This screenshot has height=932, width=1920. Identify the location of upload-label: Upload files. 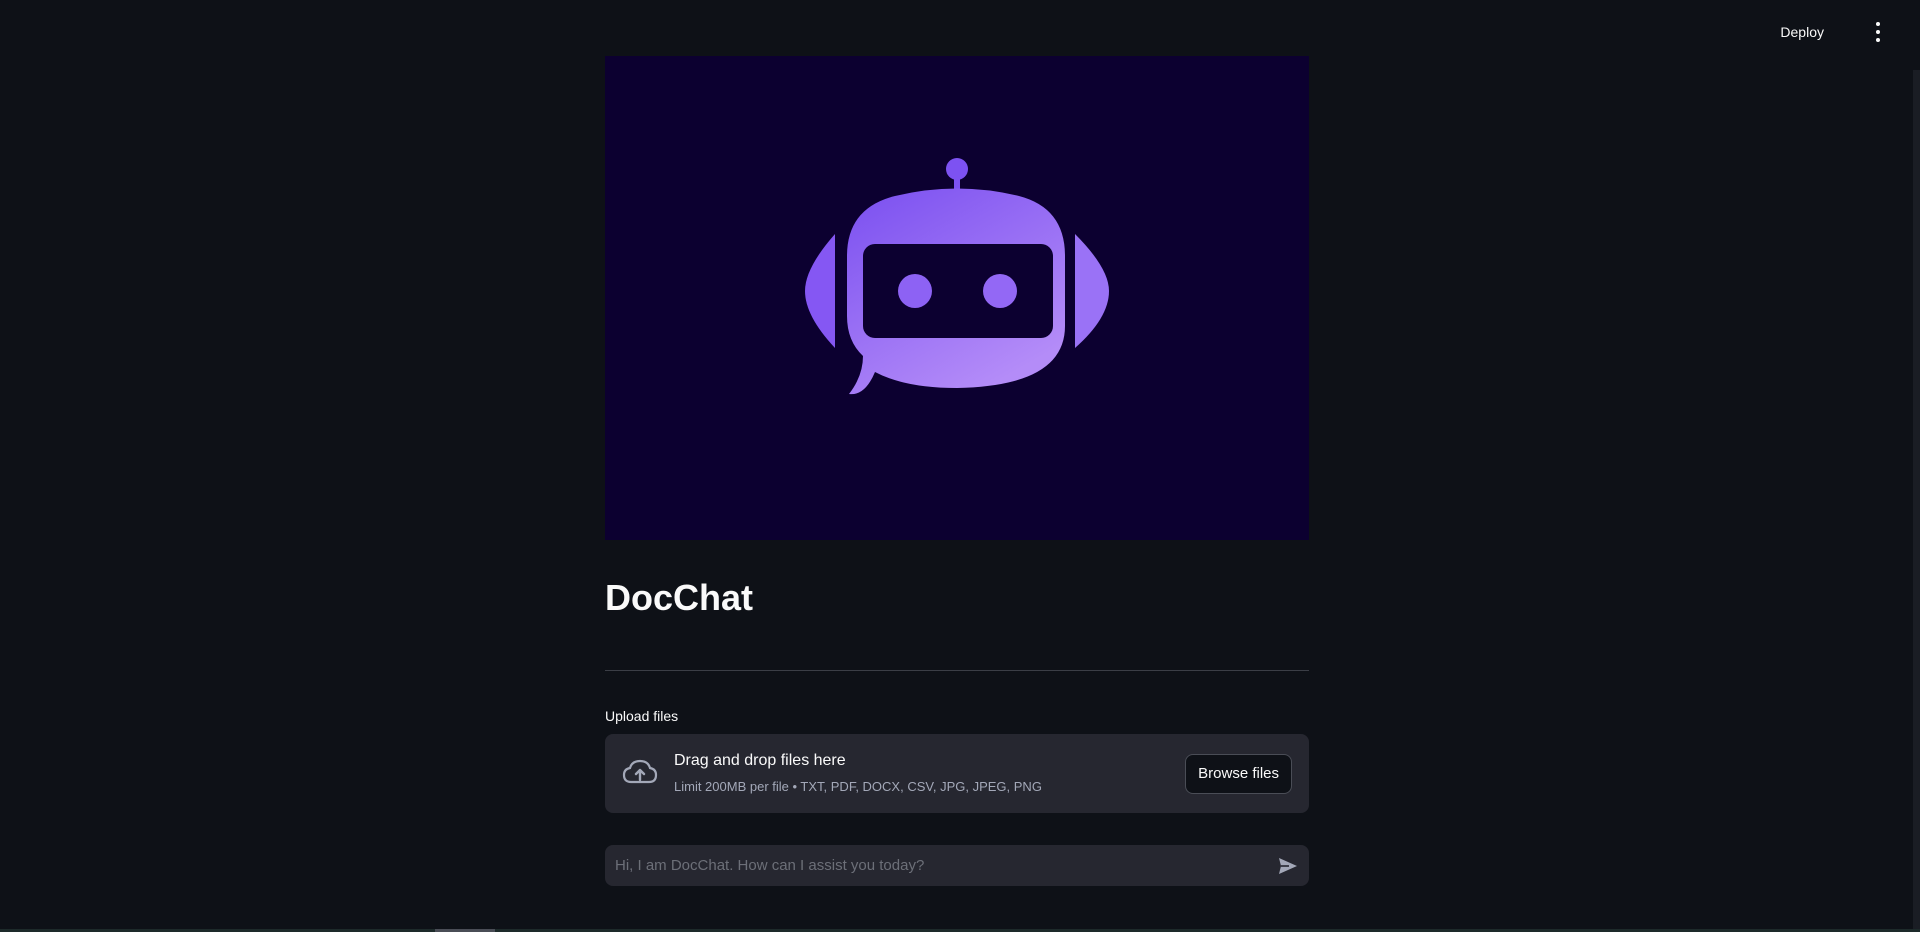
(642, 716).